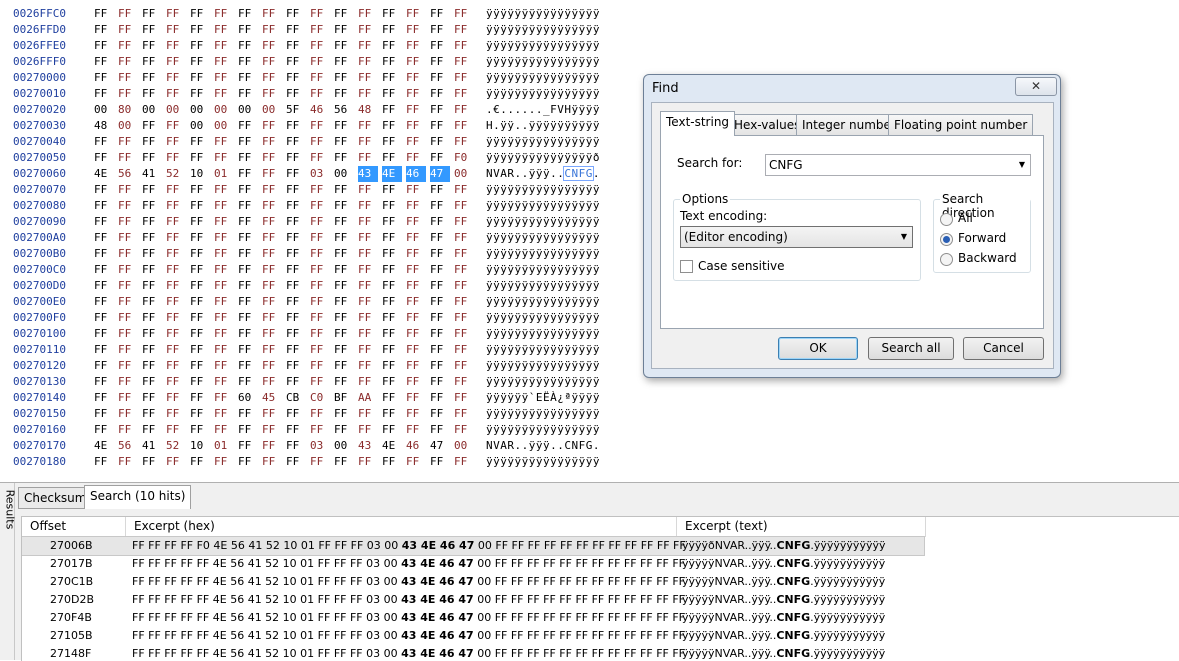 The width and height of the screenshot is (1179, 661). Describe the element at coordinates (818, 348) in the screenshot. I see `ok-button: OK` at that location.